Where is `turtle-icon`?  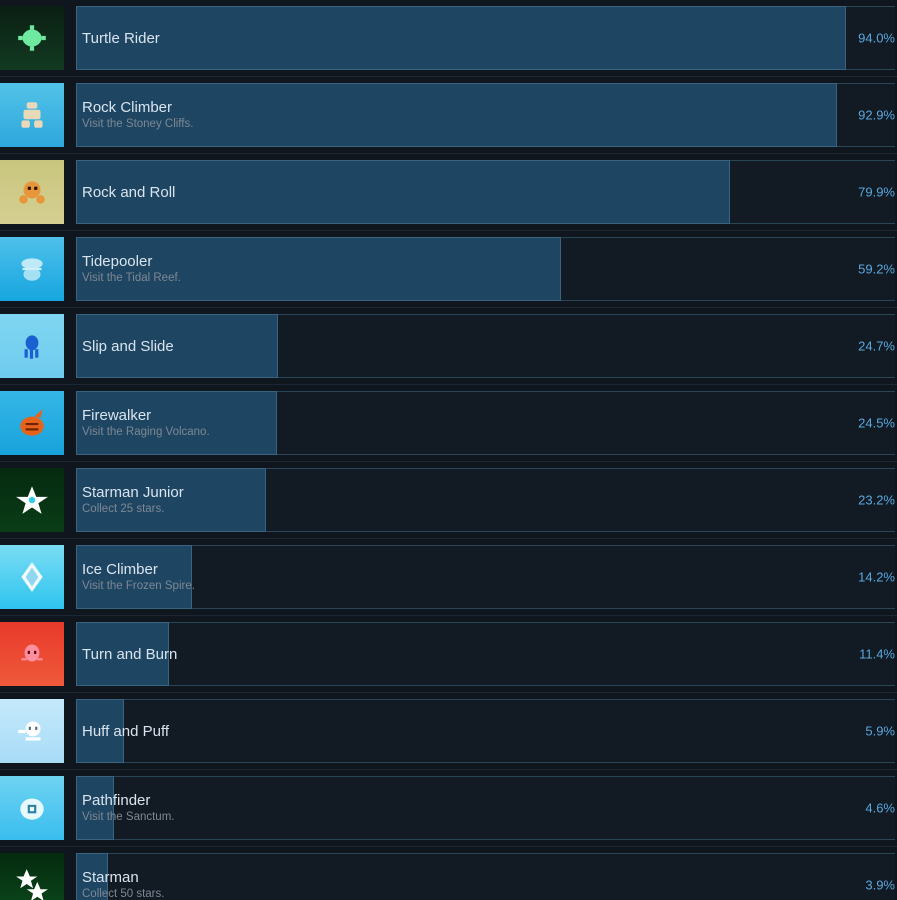 turtle-icon is located at coordinates (32, 38).